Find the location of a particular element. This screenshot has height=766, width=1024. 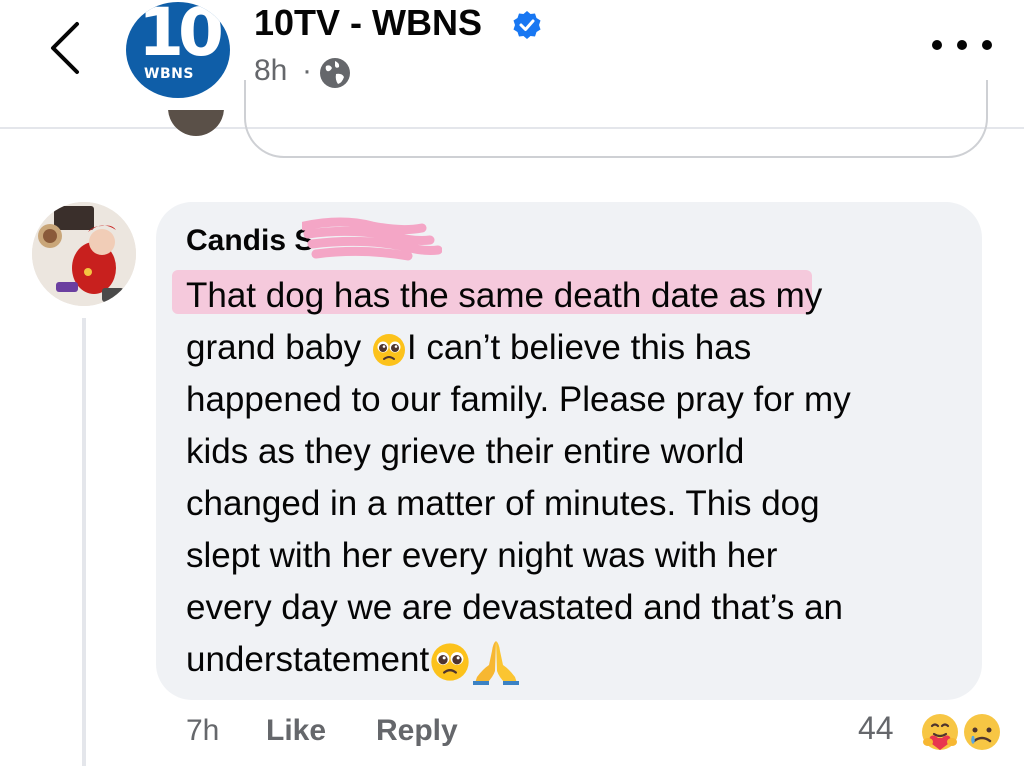

avatar-photo is located at coordinates (84, 254).